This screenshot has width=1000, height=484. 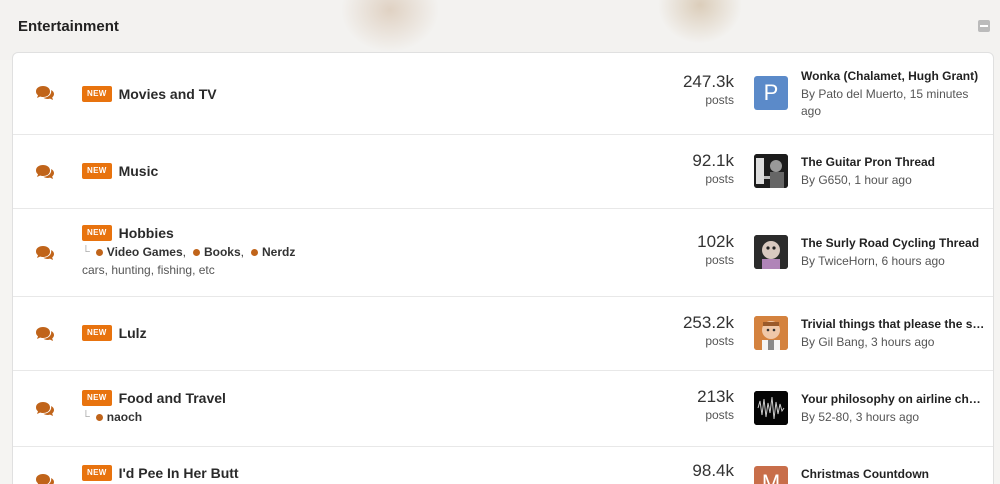 I want to click on forum-info: NEW I'd Pee In Her Butt, so click(x=160, y=473).